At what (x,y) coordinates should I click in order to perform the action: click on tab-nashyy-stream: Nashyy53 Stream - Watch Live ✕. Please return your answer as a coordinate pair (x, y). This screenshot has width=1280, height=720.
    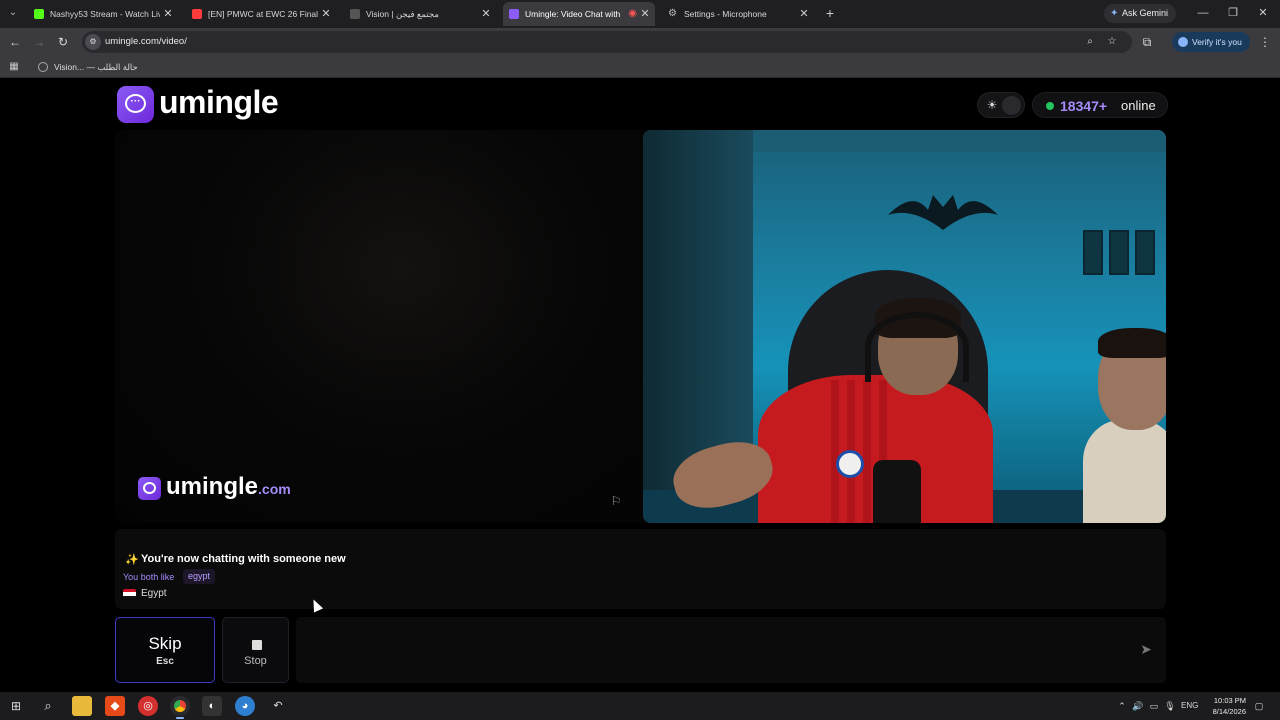
    Looking at the image, I should click on (103, 14).